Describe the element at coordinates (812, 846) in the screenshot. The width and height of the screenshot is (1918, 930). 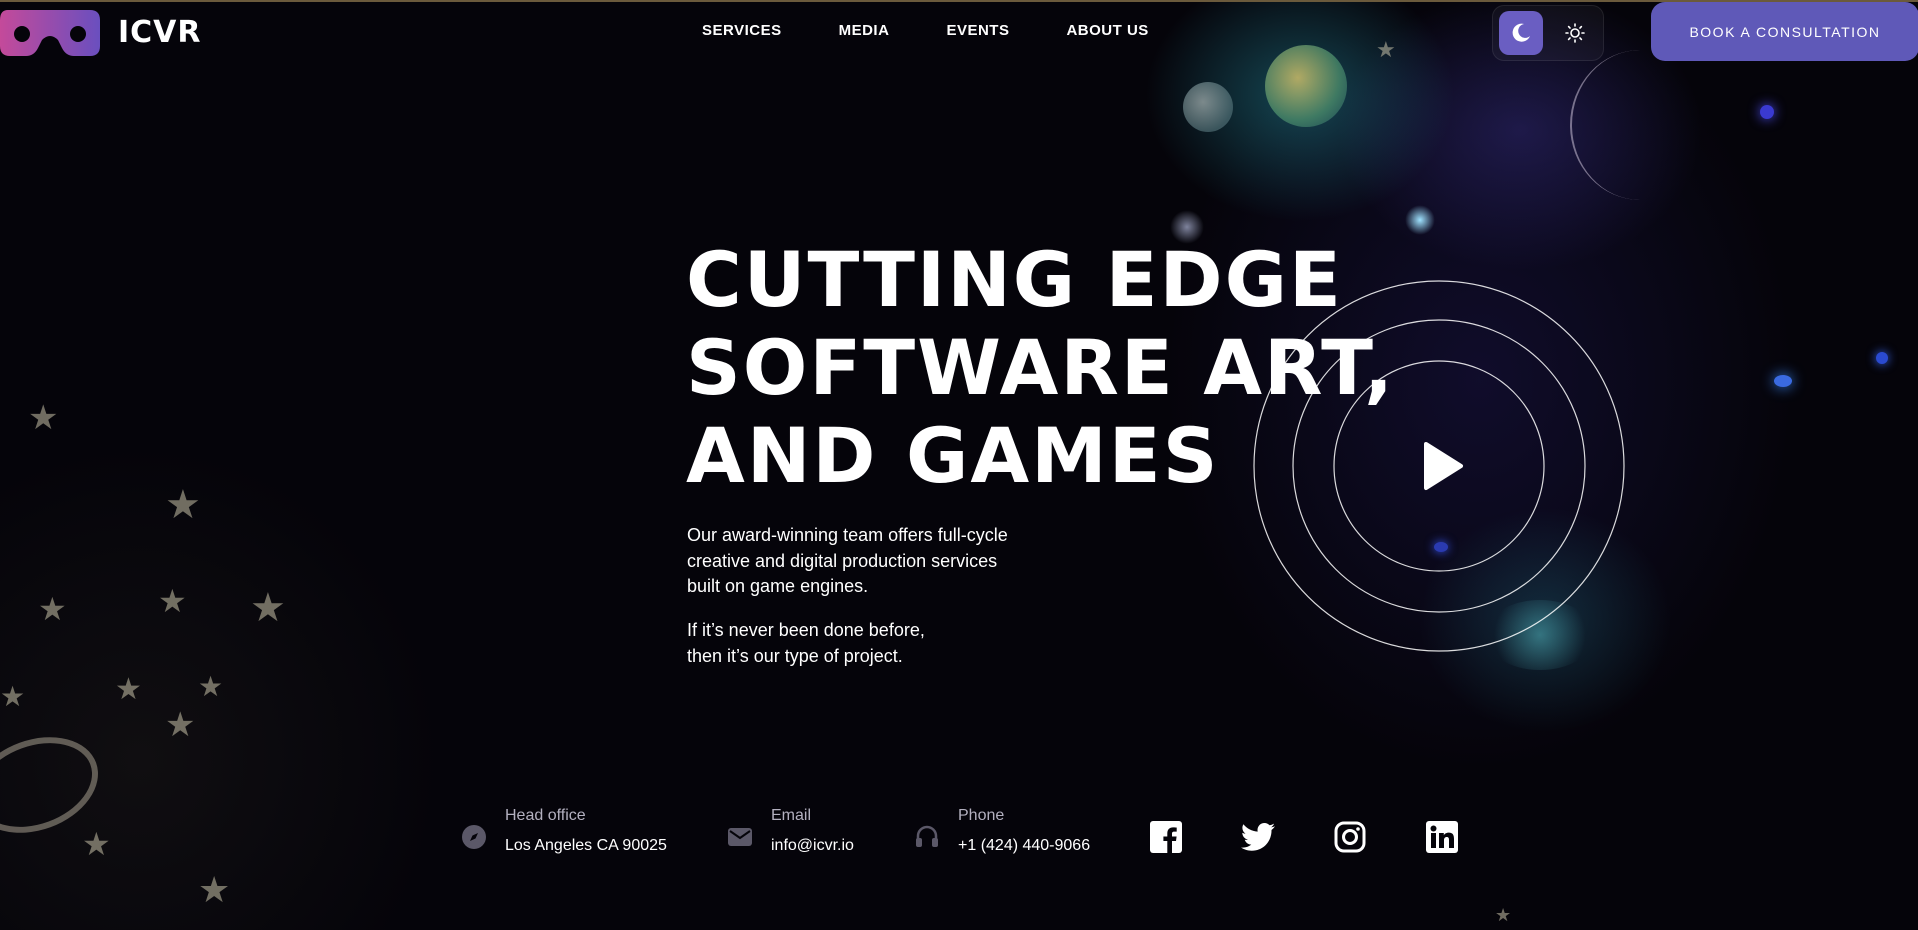
I see `email-link: info@icvr.io` at that location.